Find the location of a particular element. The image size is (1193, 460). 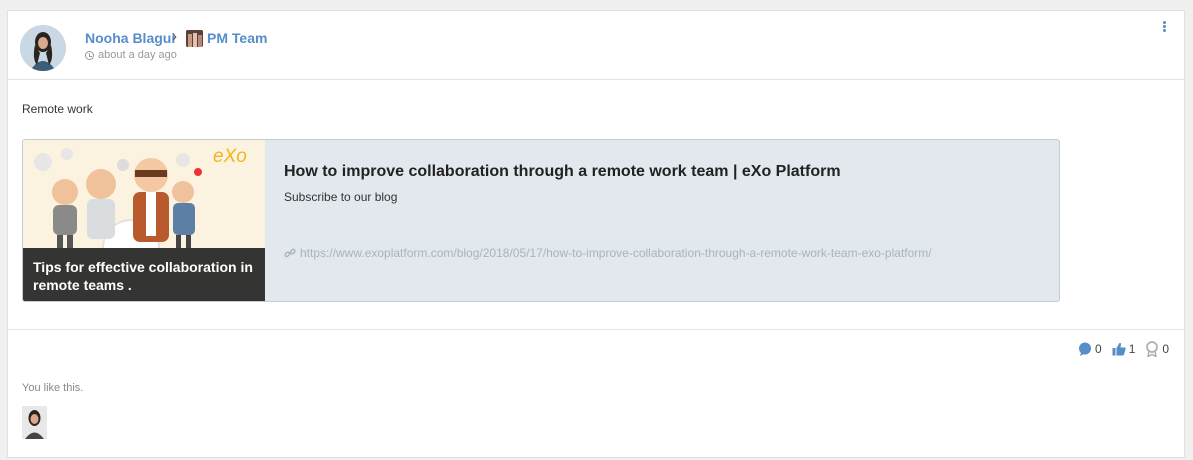

like-icon is located at coordinates (1119, 349).